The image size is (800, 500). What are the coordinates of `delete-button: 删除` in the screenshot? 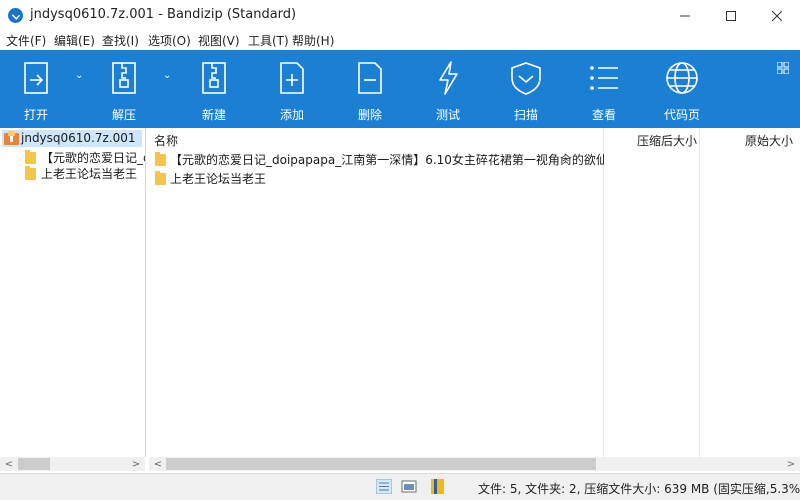 It's located at (370, 89).